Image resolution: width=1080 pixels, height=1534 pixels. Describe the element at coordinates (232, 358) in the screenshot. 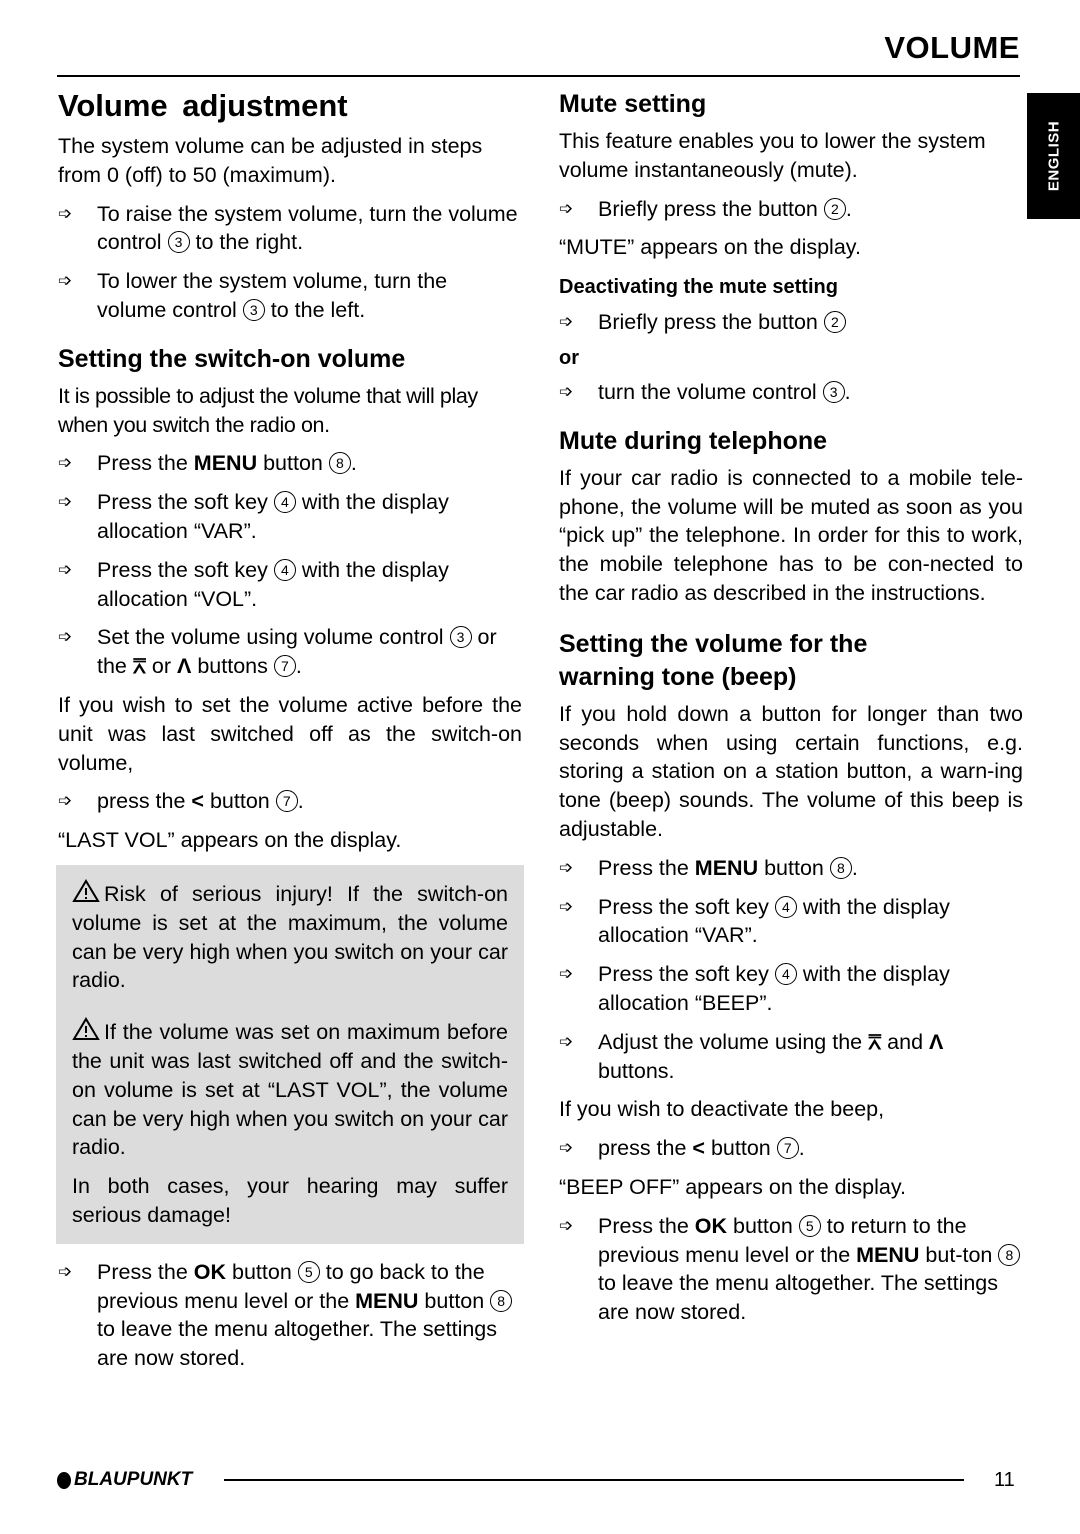

I see `switch-on-volume-heading: Setting the switch-on volume` at that location.